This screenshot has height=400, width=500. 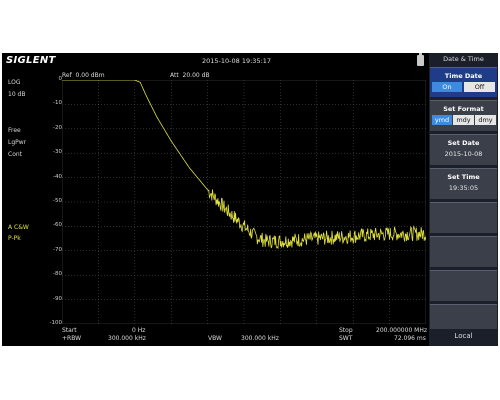 I want to click on scale-div: 10 dB, so click(x=17, y=94).